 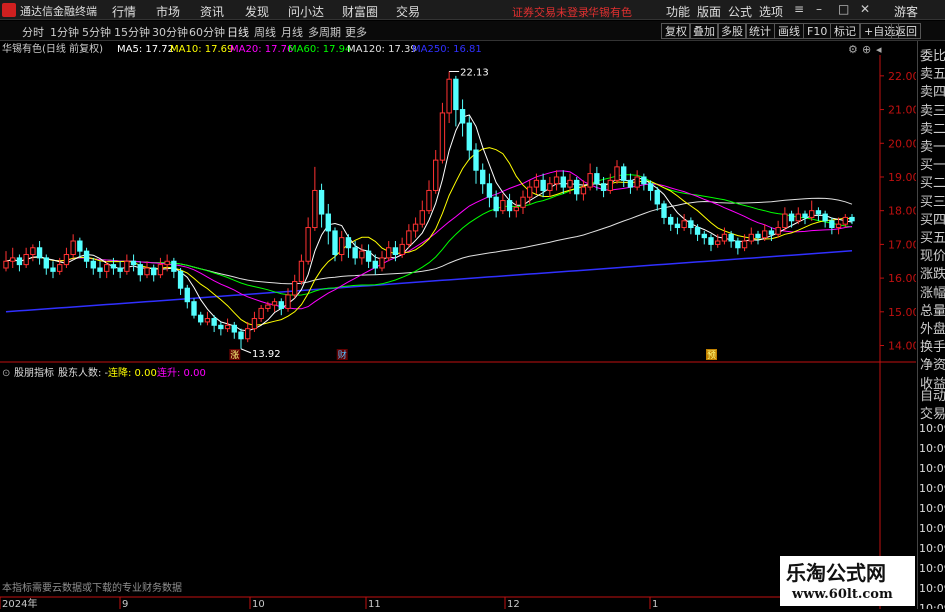 I want to click on period-60min: 60分钟, so click(x=207, y=32).